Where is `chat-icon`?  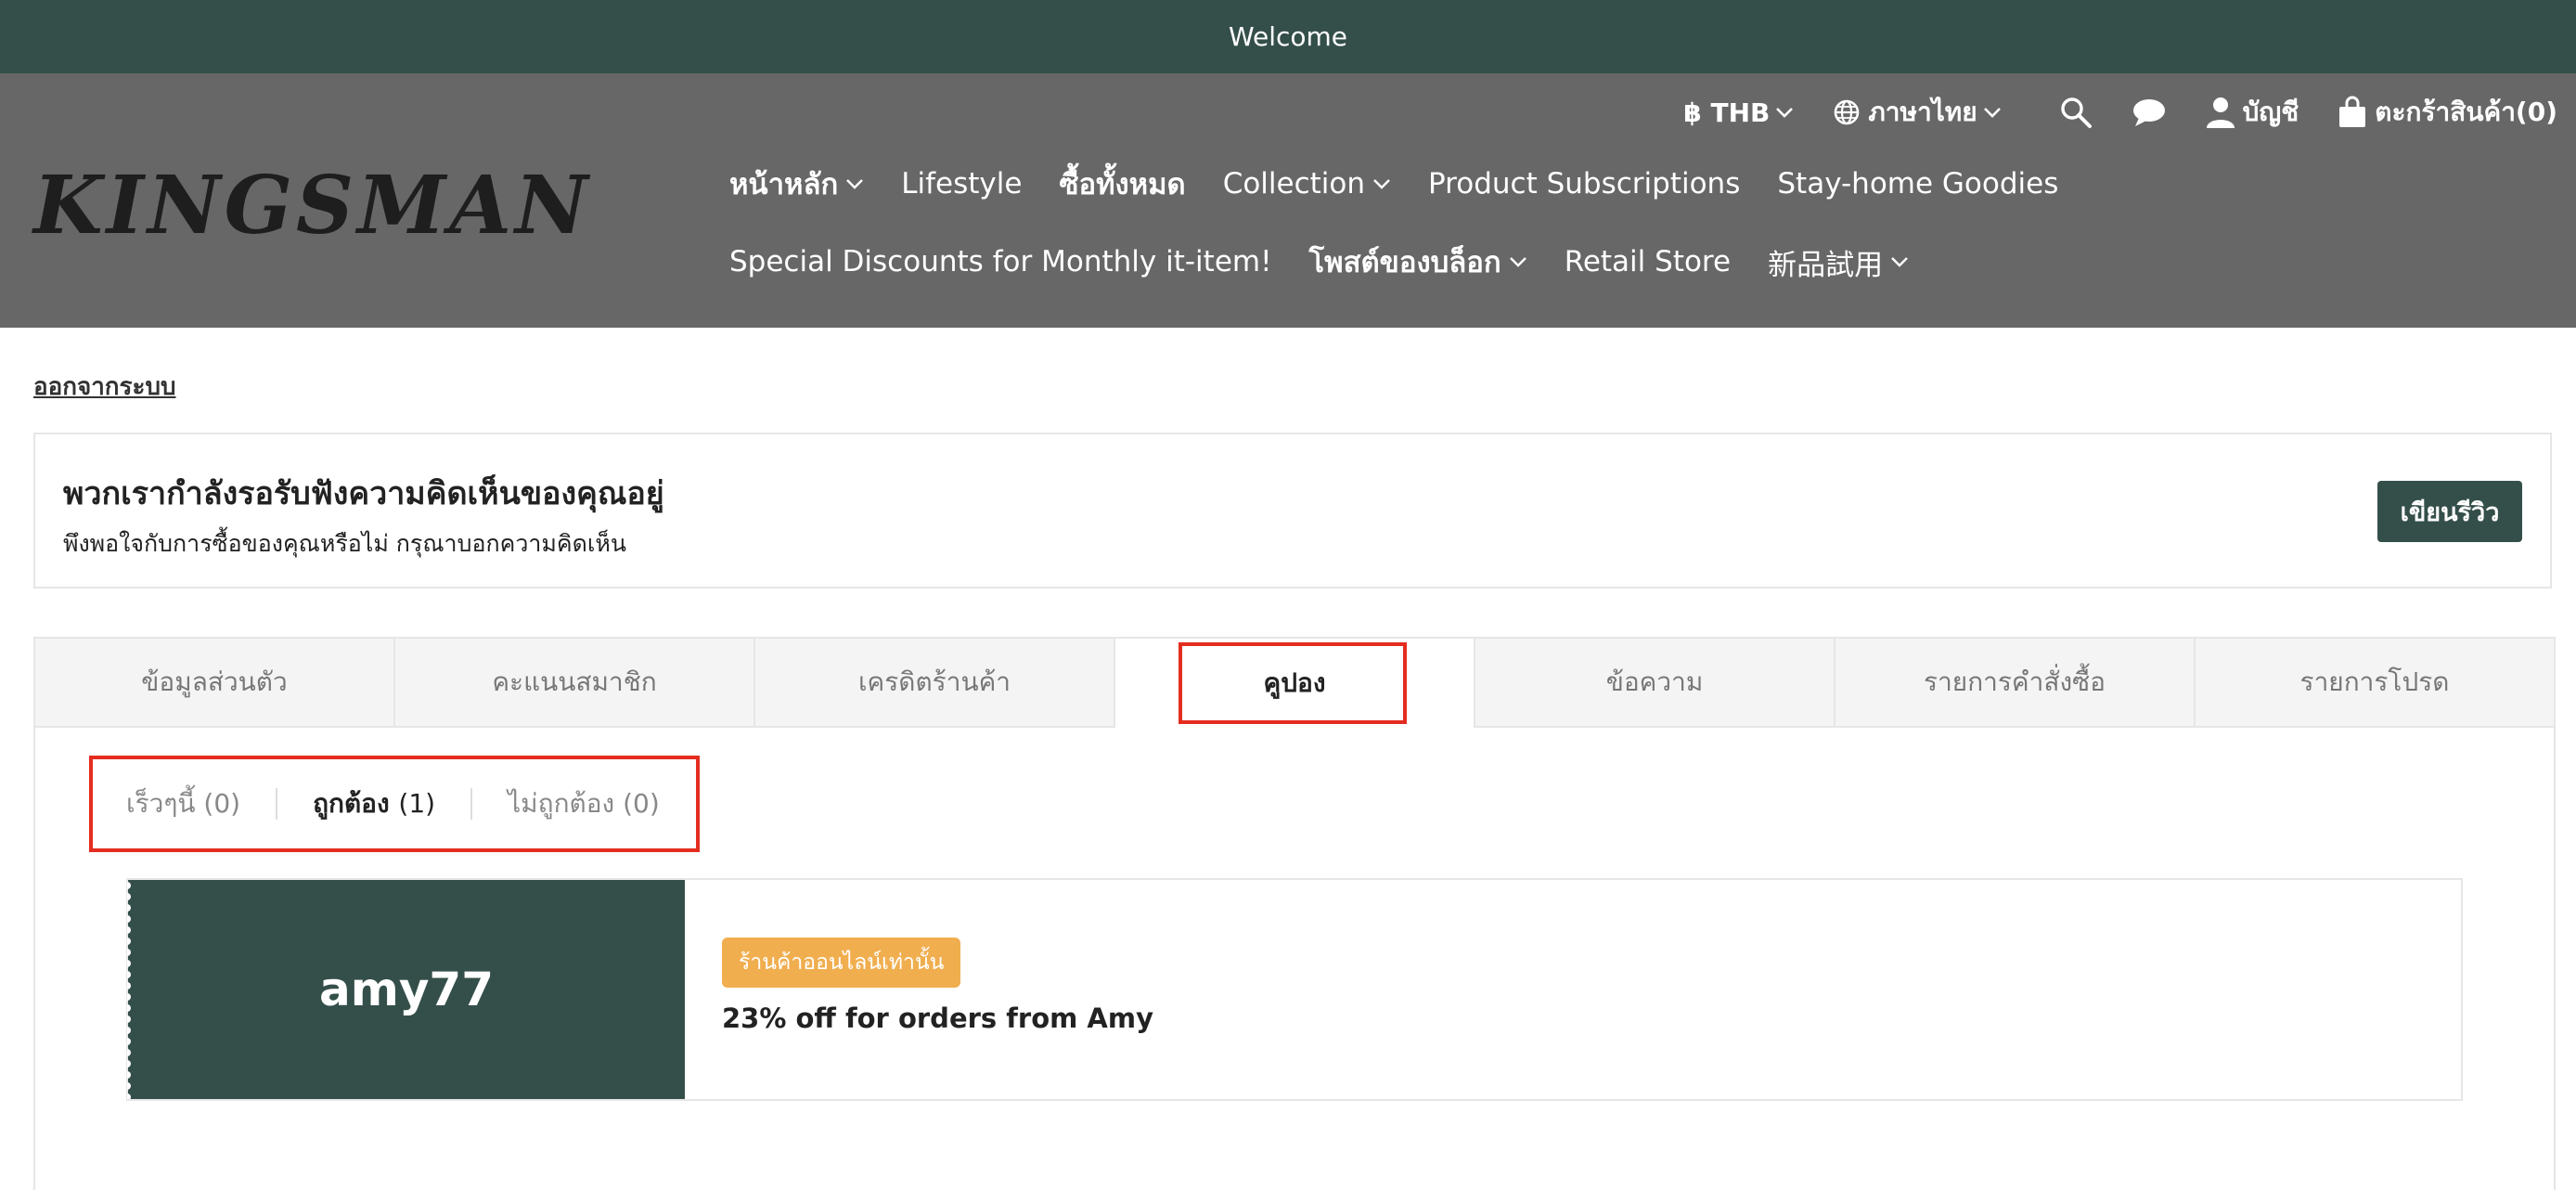
chat-icon is located at coordinates (2149, 112).